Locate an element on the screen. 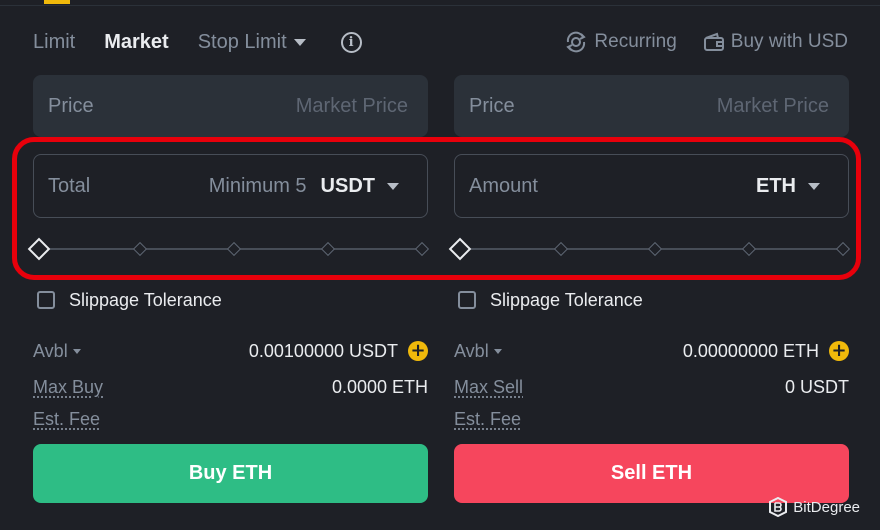 Image resolution: width=880 pixels, height=530 pixels. buy-with-usd-label: Buy with USD is located at coordinates (789, 41).